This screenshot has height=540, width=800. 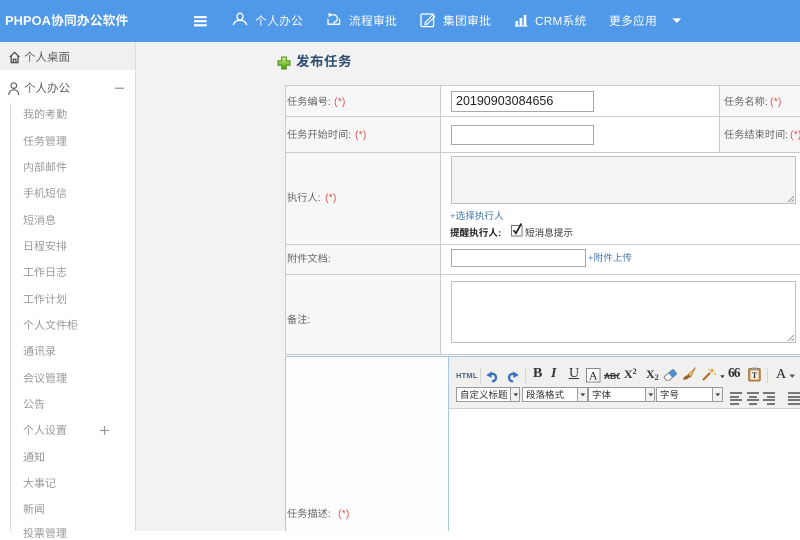 I want to click on svg-text: T, so click(x=755, y=375).